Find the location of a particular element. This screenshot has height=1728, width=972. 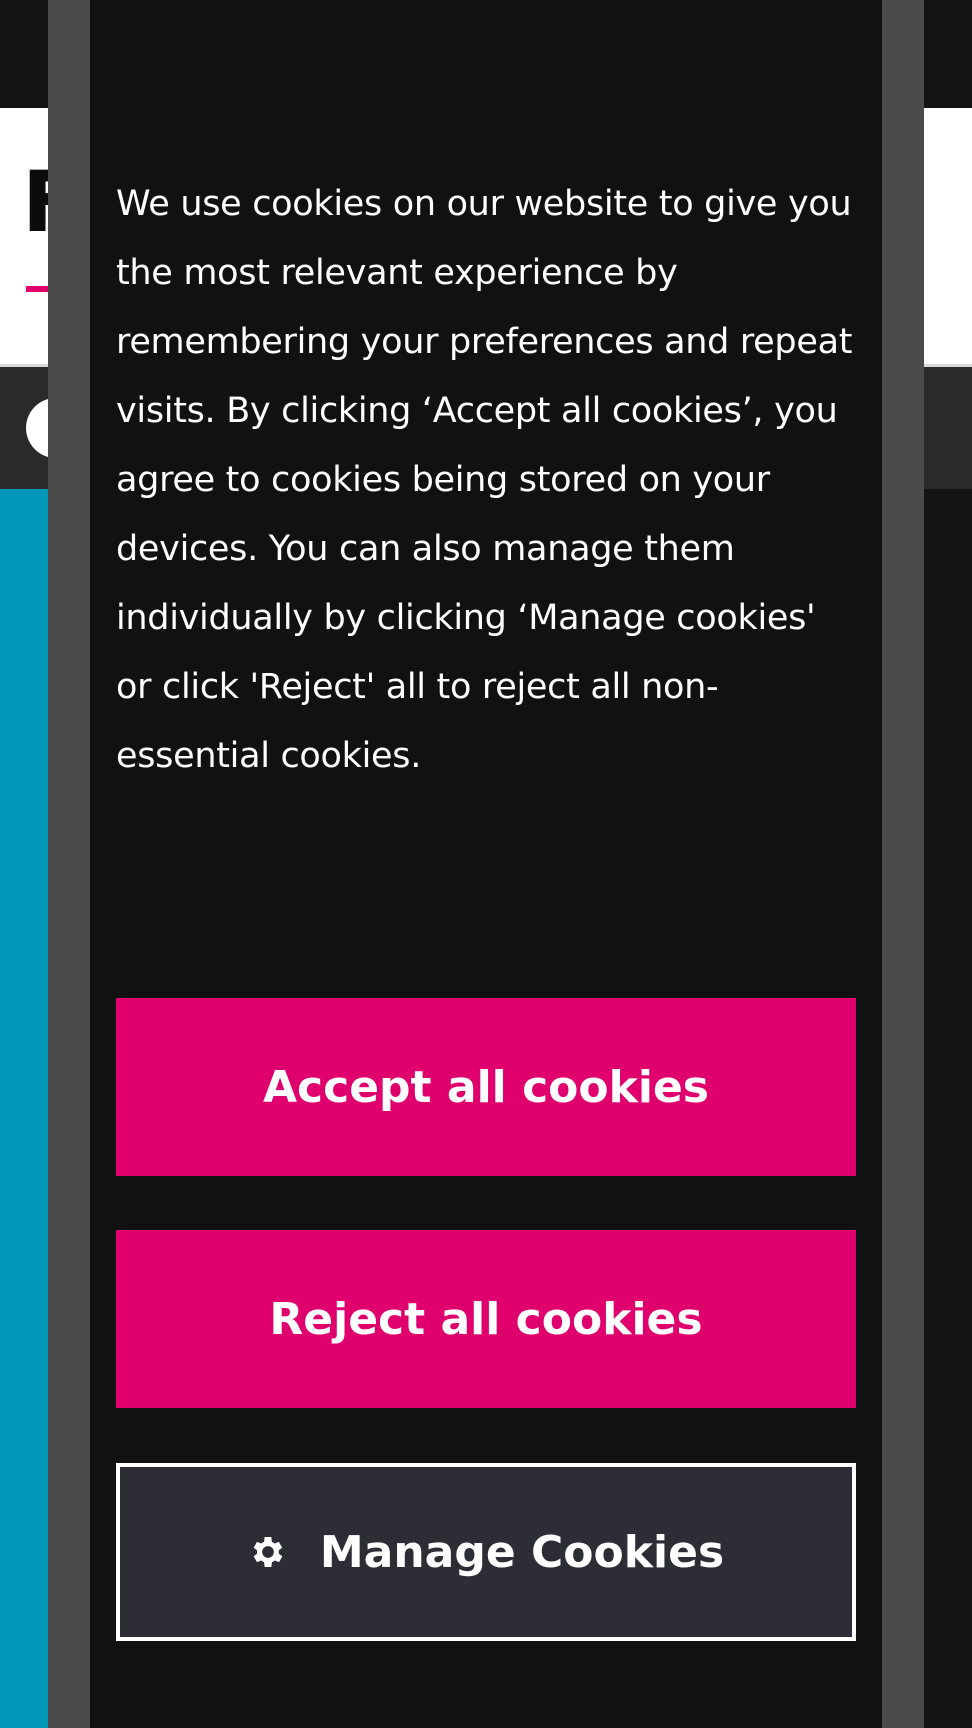

manage-cookies-label: Manage Cookies is located at coordinates (522, 1552).